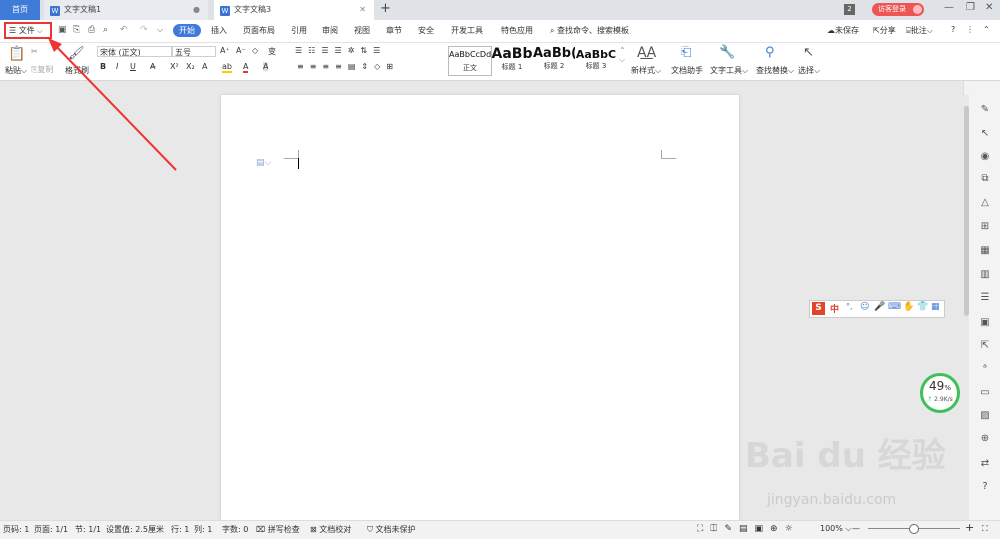  I want to click on spell-check-icon: ⌧, so click(261, 529).